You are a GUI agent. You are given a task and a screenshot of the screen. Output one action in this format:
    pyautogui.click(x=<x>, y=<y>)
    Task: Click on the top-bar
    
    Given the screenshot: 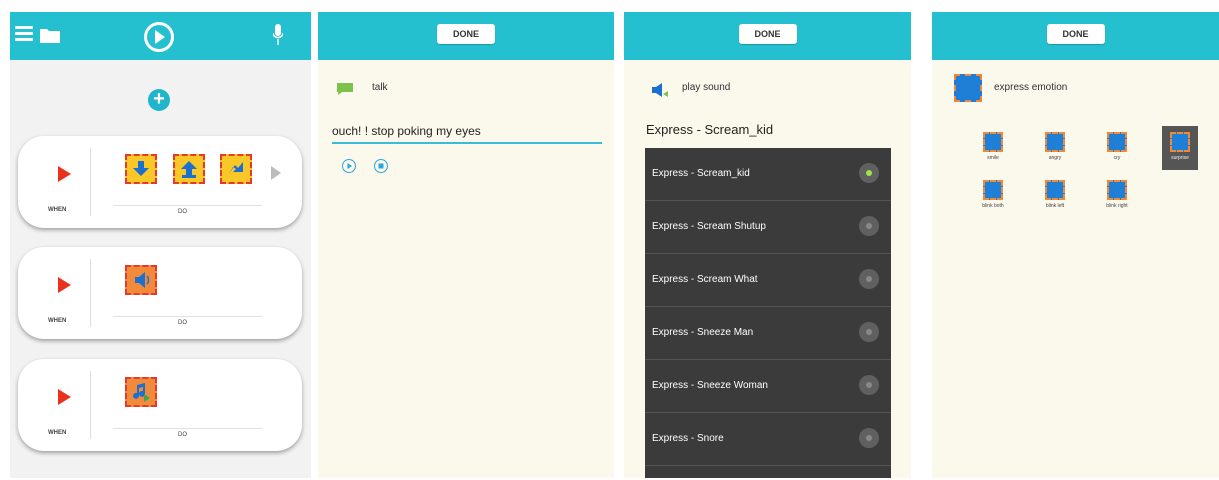 What is the action you would take?
    pyautogui.click(x=160, y=36)
    